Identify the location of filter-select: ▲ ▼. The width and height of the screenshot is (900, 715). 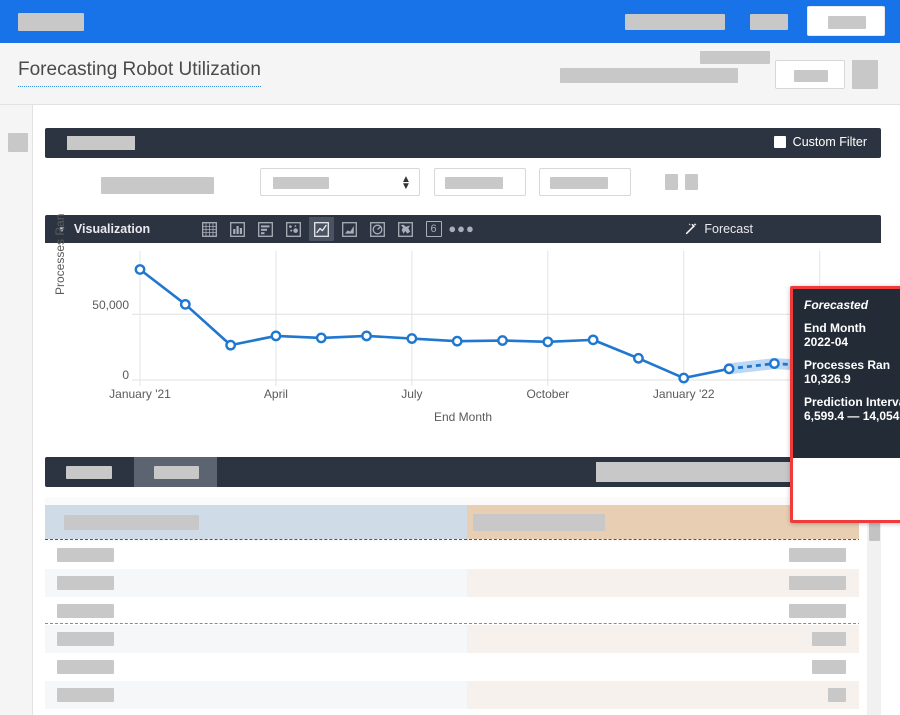
(340, 182).